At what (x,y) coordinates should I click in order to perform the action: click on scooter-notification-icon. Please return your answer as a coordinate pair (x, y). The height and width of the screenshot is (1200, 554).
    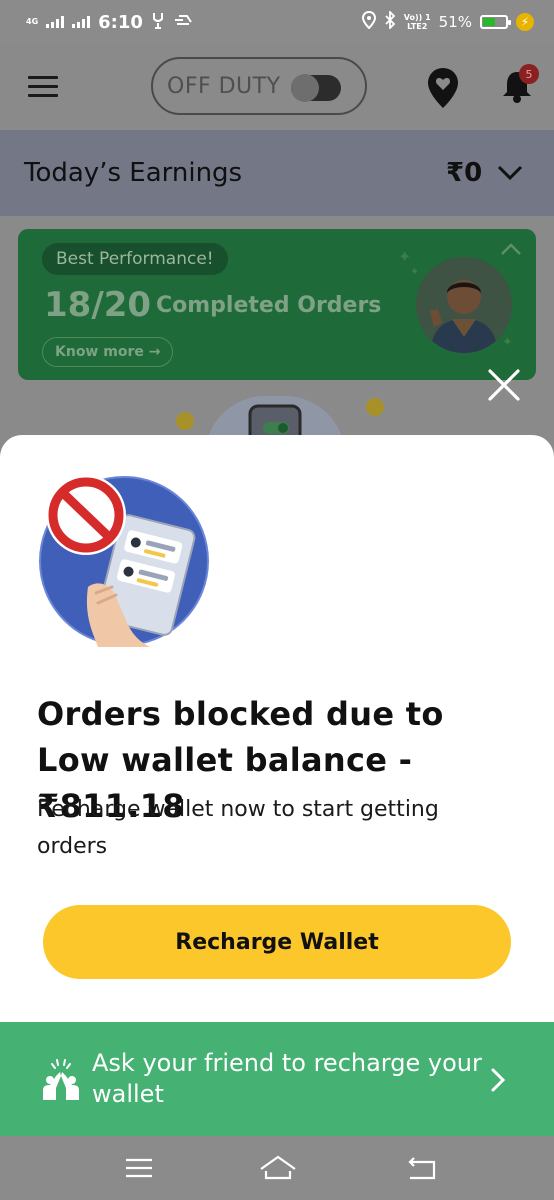
    Looking at the image, I should click on (183, 22).